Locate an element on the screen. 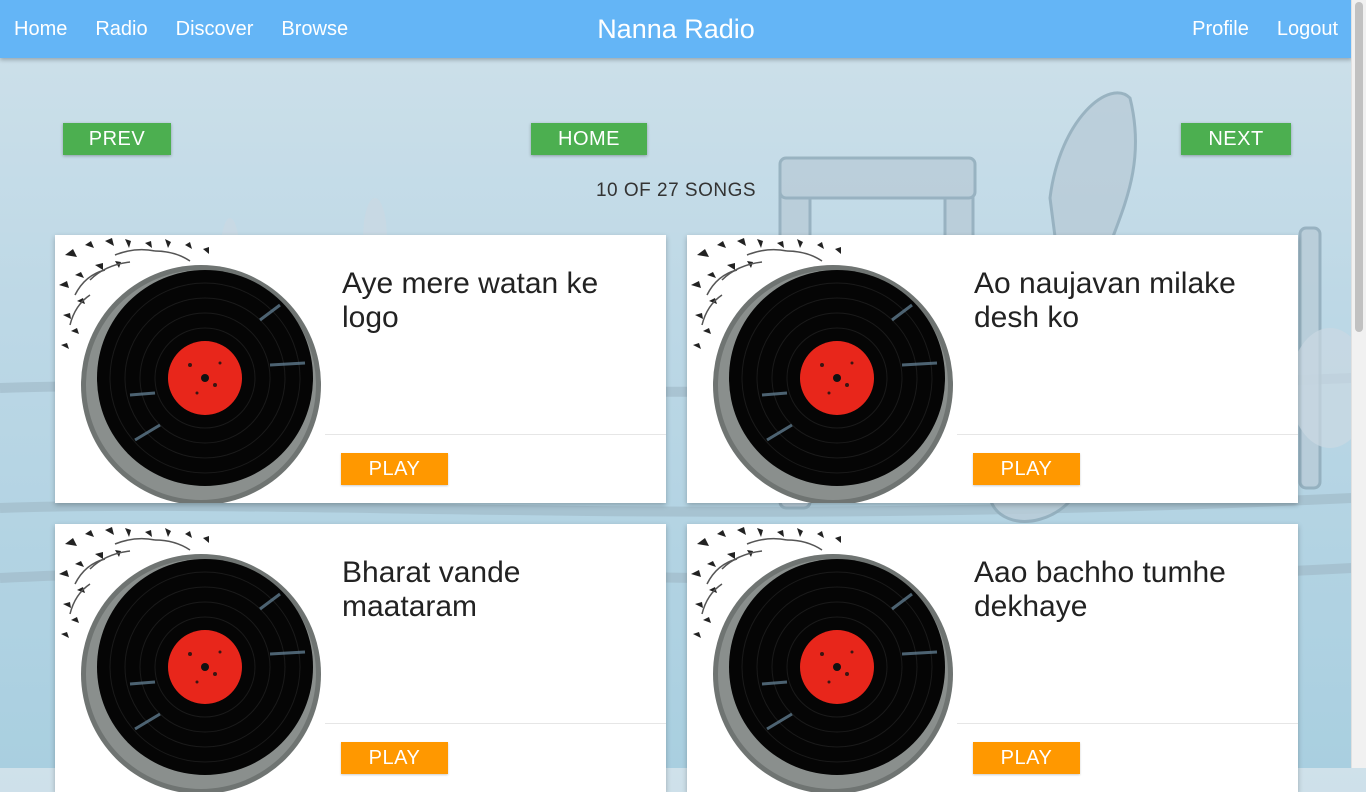  nav-logout-link: Logout is located at coordinates (1307, 29).